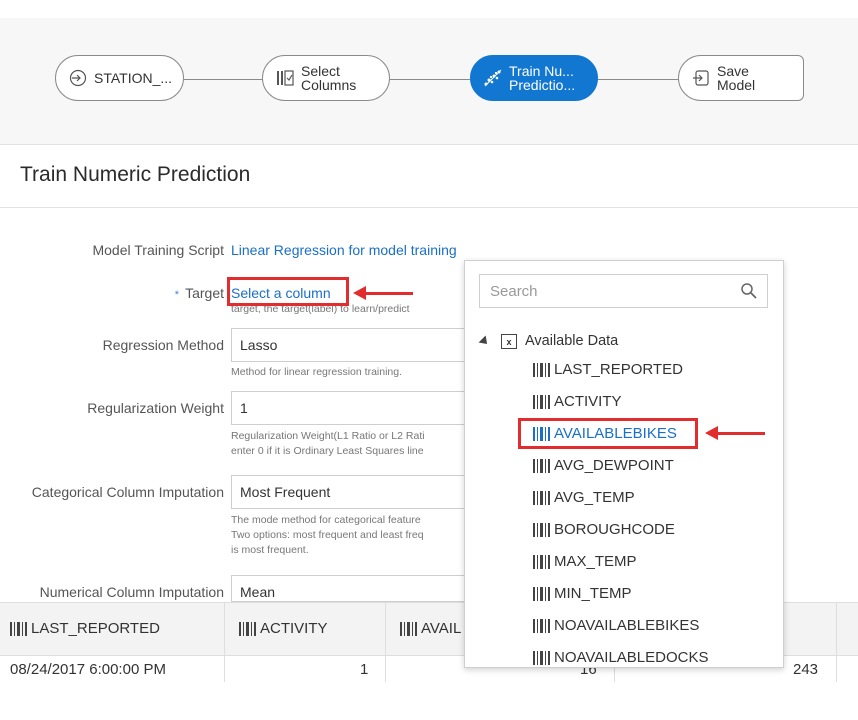 This screenshot has height=720, width=858. Describe the element at coordinates (158, 250) in the screenshot. I see `script-label: Model Training Script` at that location.